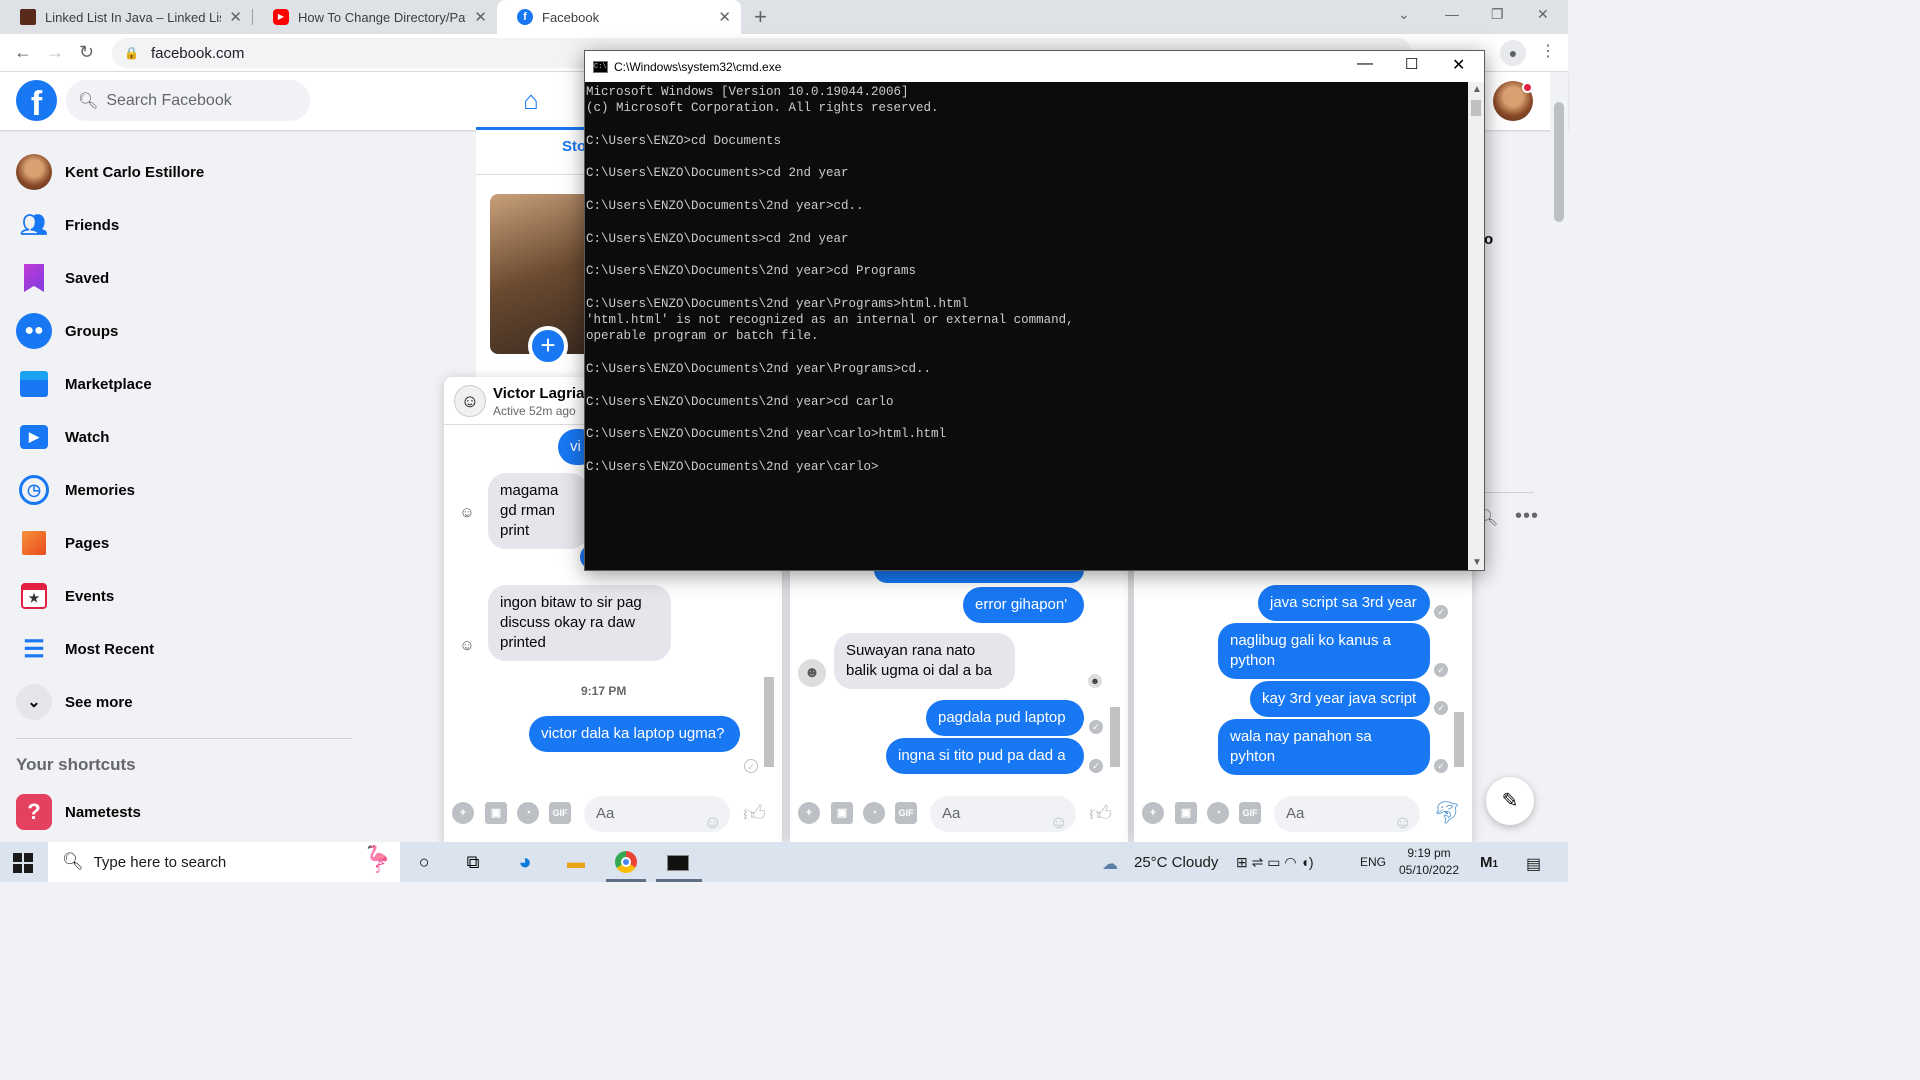 This screenshot has width=1920, height=1080. Describe the element at coordinates (1477, 562) in the screenshot. I see `scroll-down-icon: ▼` at that location.